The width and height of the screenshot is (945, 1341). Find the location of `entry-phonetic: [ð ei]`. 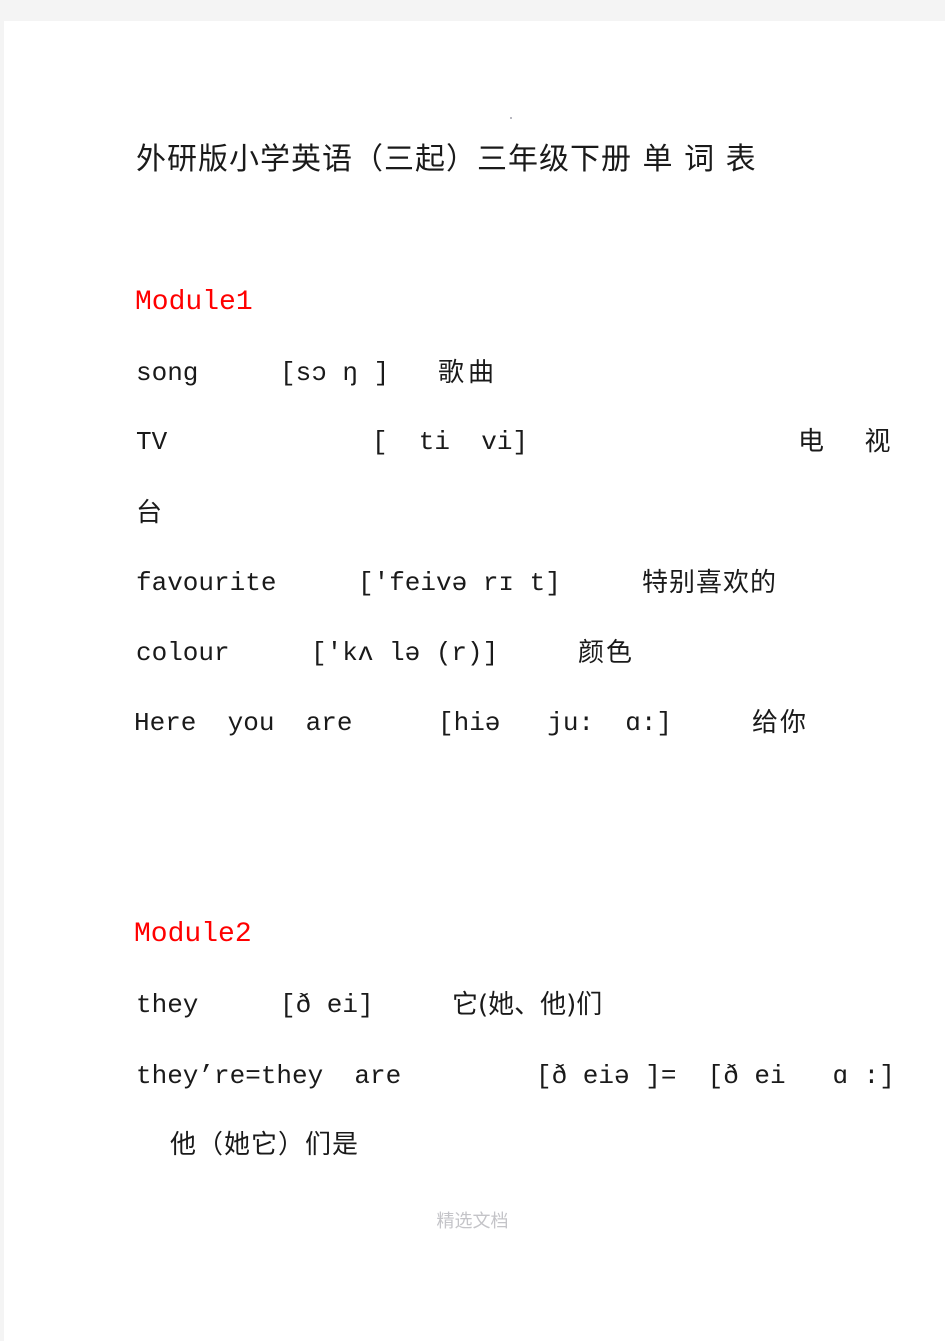

entry-phonetic: [ð ei] is located at coordinates (327, 1005).